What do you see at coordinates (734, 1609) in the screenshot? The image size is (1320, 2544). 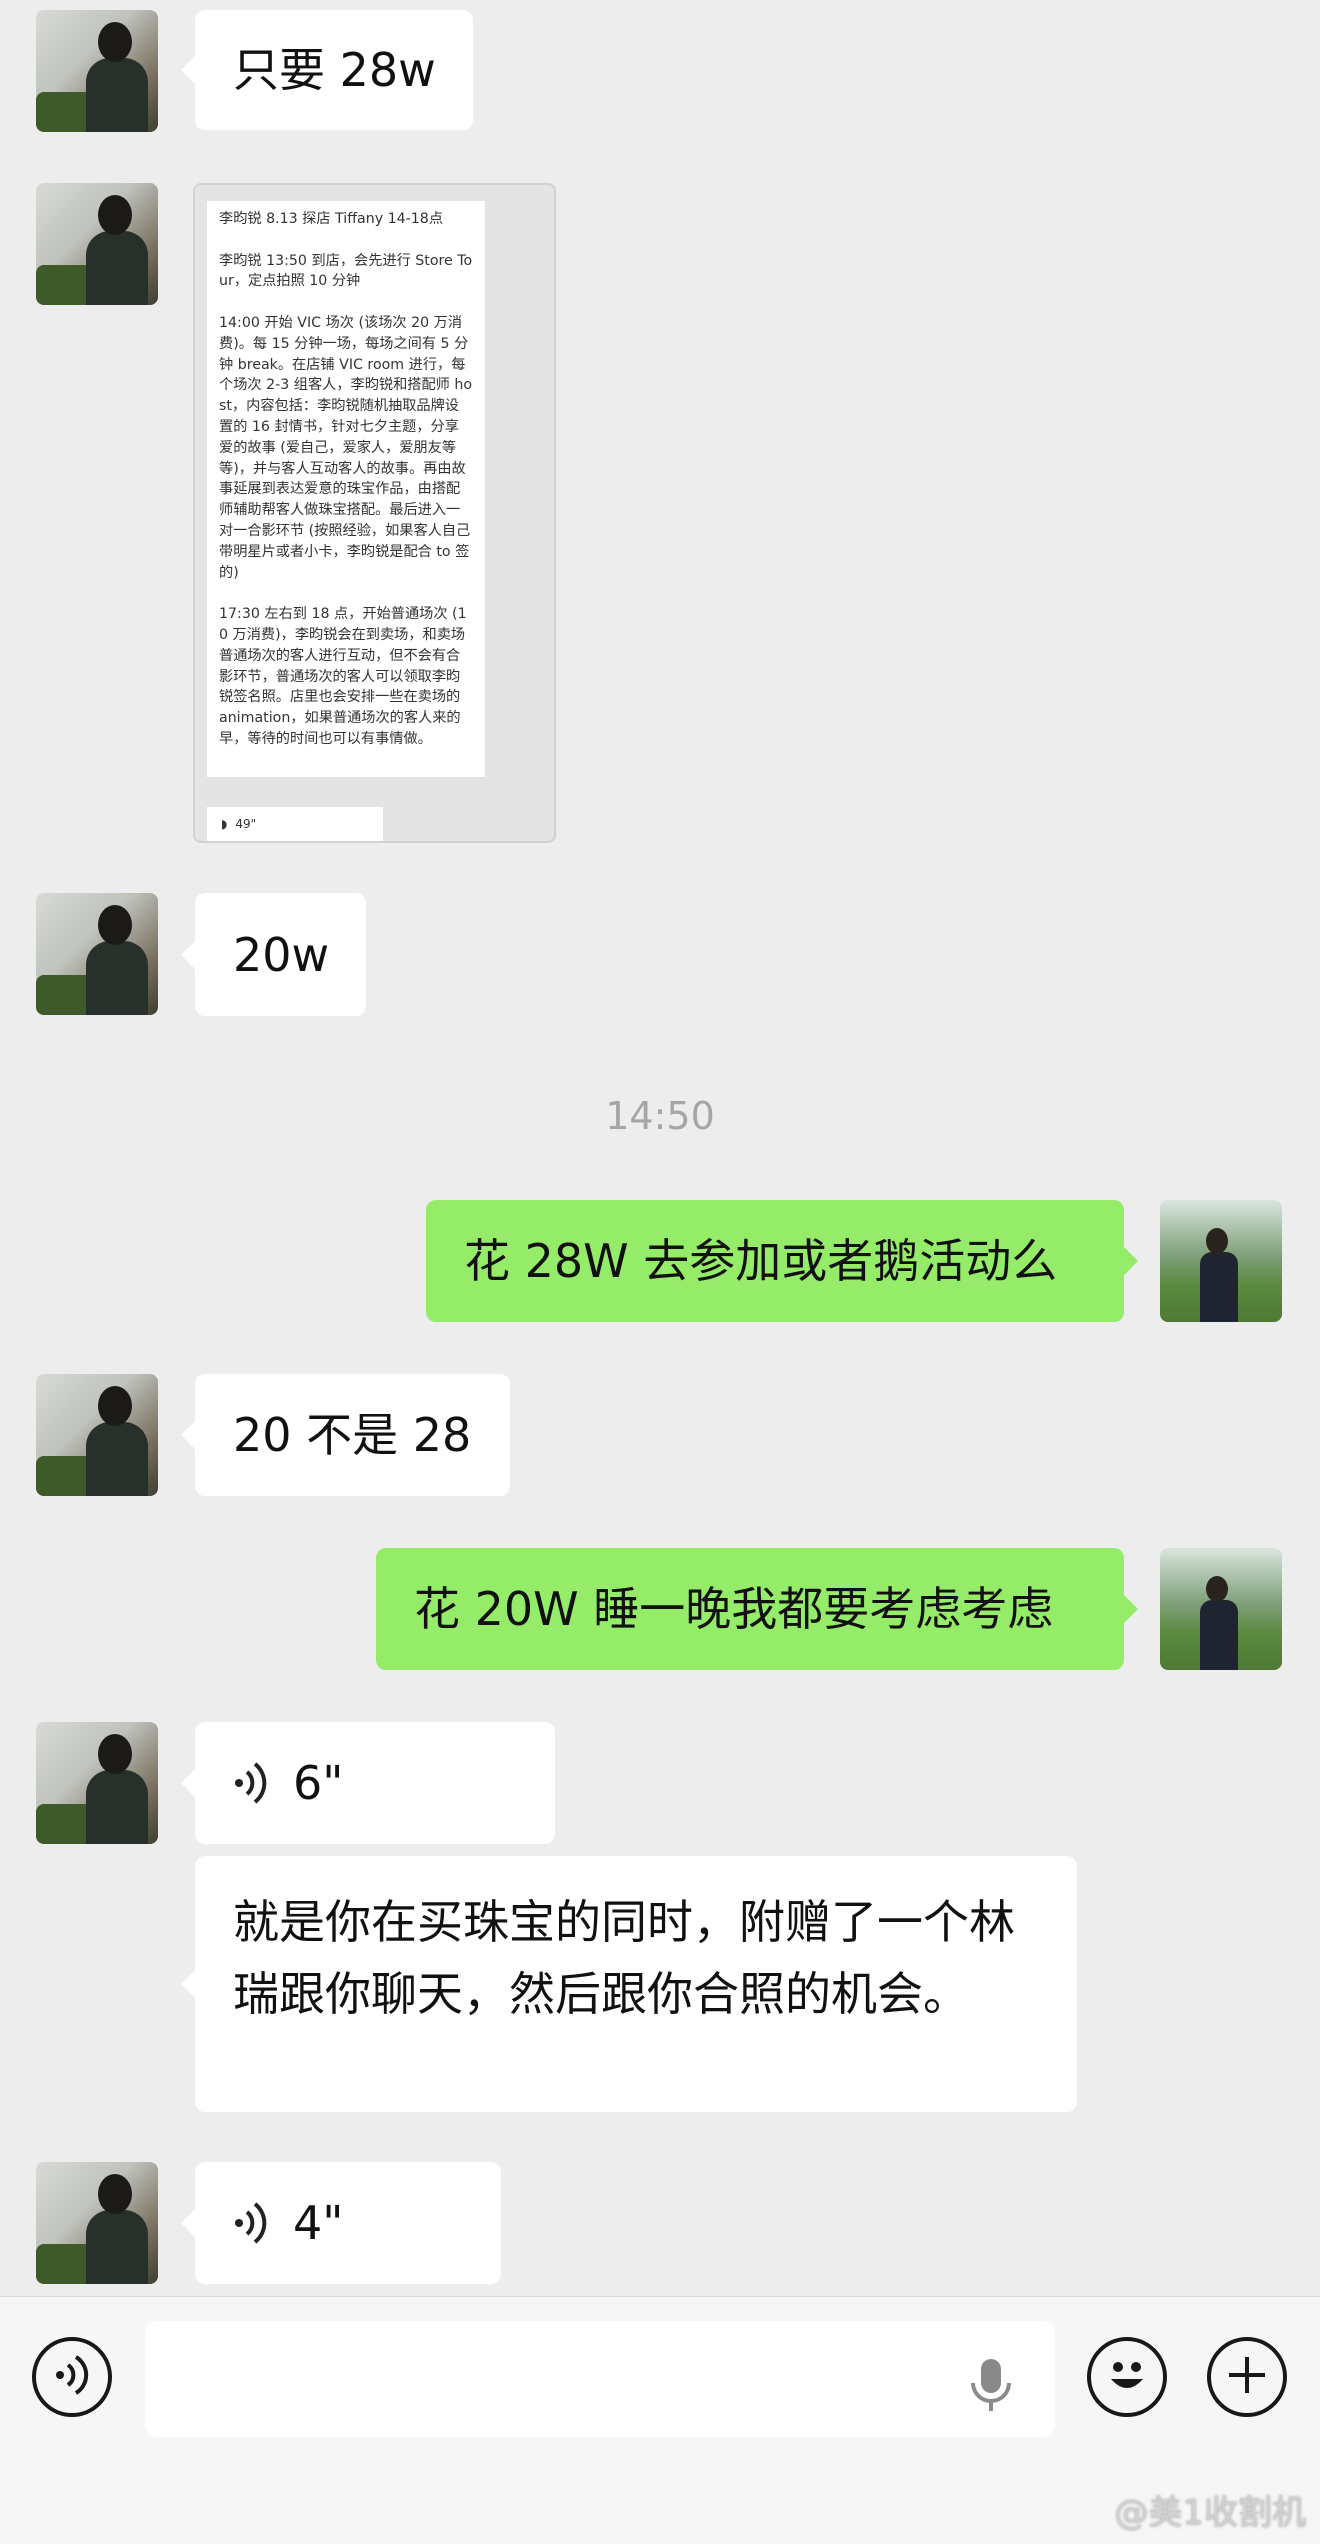 I see `message-text: 花 20W 睡一晚我都要考虑考虑` at bounding box center [734, 1609].